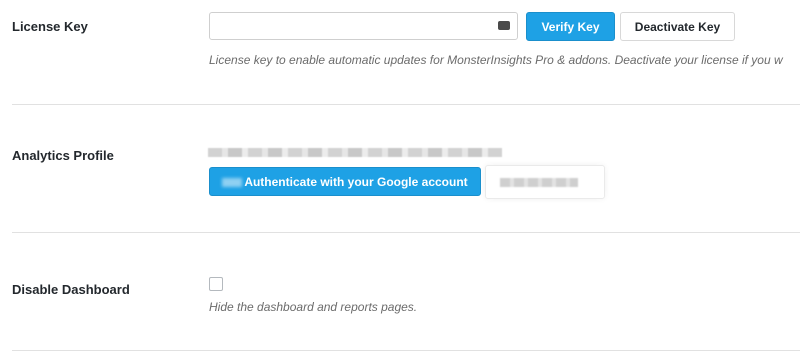 The height and width of the screenshot is (354, 800). I want to click on authenticate-google-label: Authenticate with your Google account, so click(356, 182).